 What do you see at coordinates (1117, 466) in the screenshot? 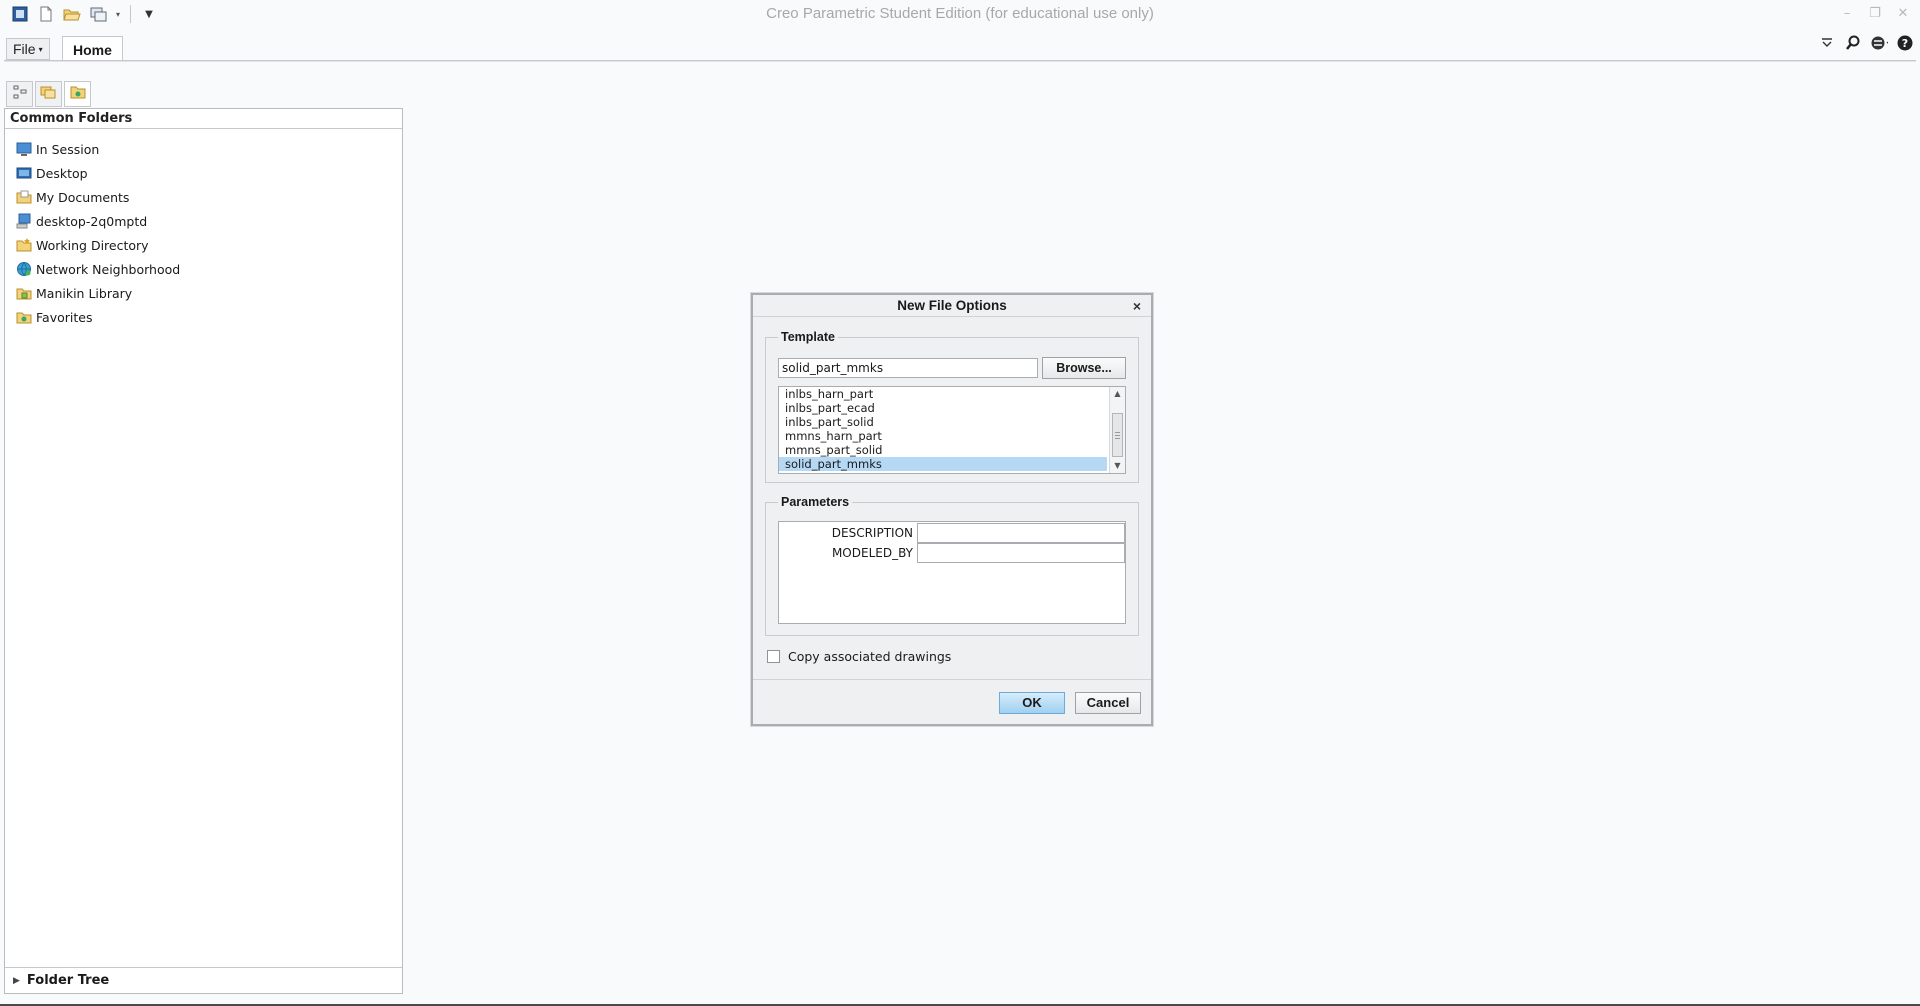
I see `scroll-down-icon: ▼` at bounding box center [1117, 466].